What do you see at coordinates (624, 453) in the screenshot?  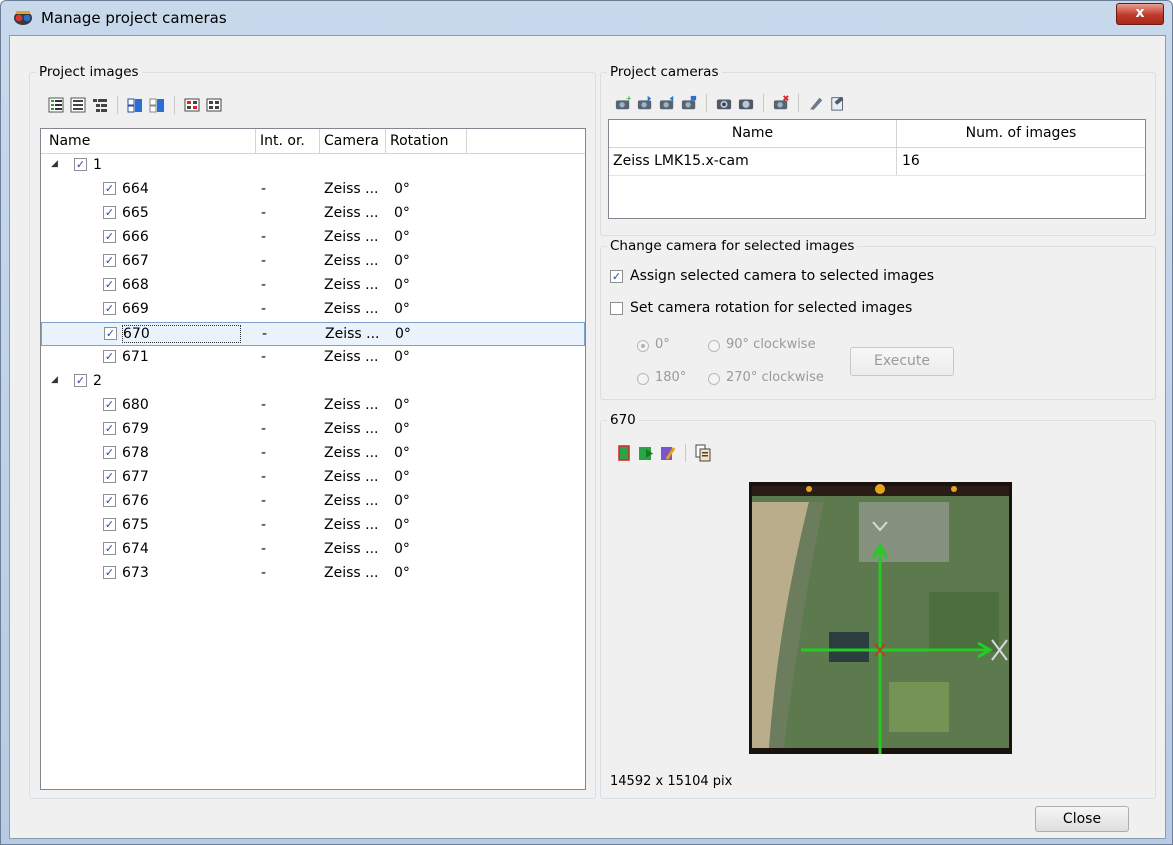 I see `fit-image-icon` at bounding box center [624, 453].